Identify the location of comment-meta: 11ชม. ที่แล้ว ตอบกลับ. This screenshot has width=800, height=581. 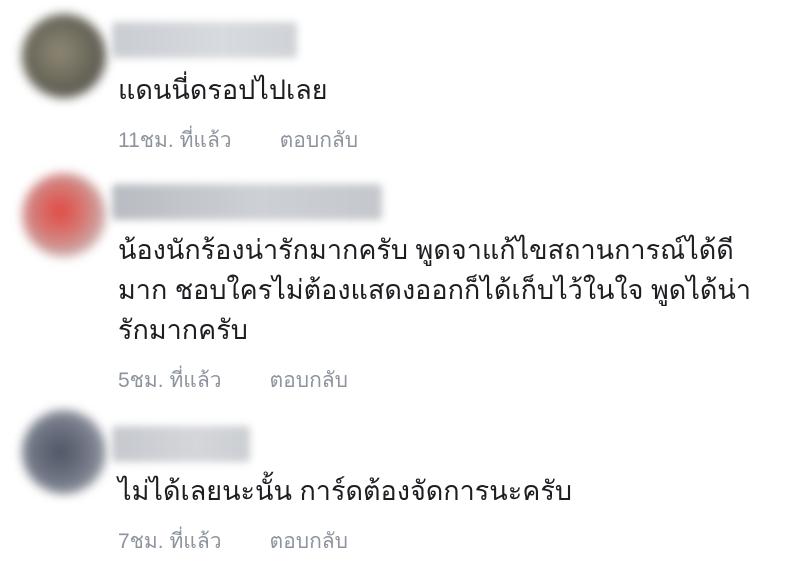
(238, 140).